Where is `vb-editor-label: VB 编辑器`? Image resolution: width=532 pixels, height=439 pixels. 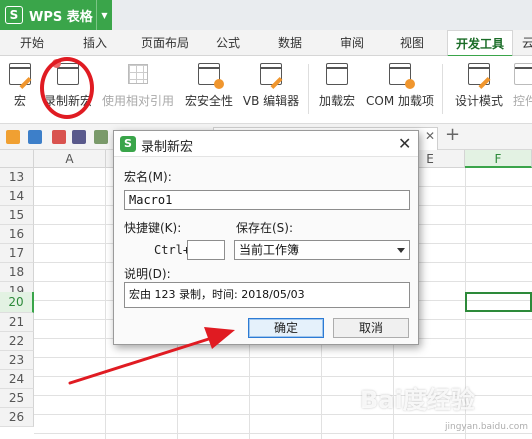 vb-editor-label: VB 编辑器 is located at coordinates (271, 101).